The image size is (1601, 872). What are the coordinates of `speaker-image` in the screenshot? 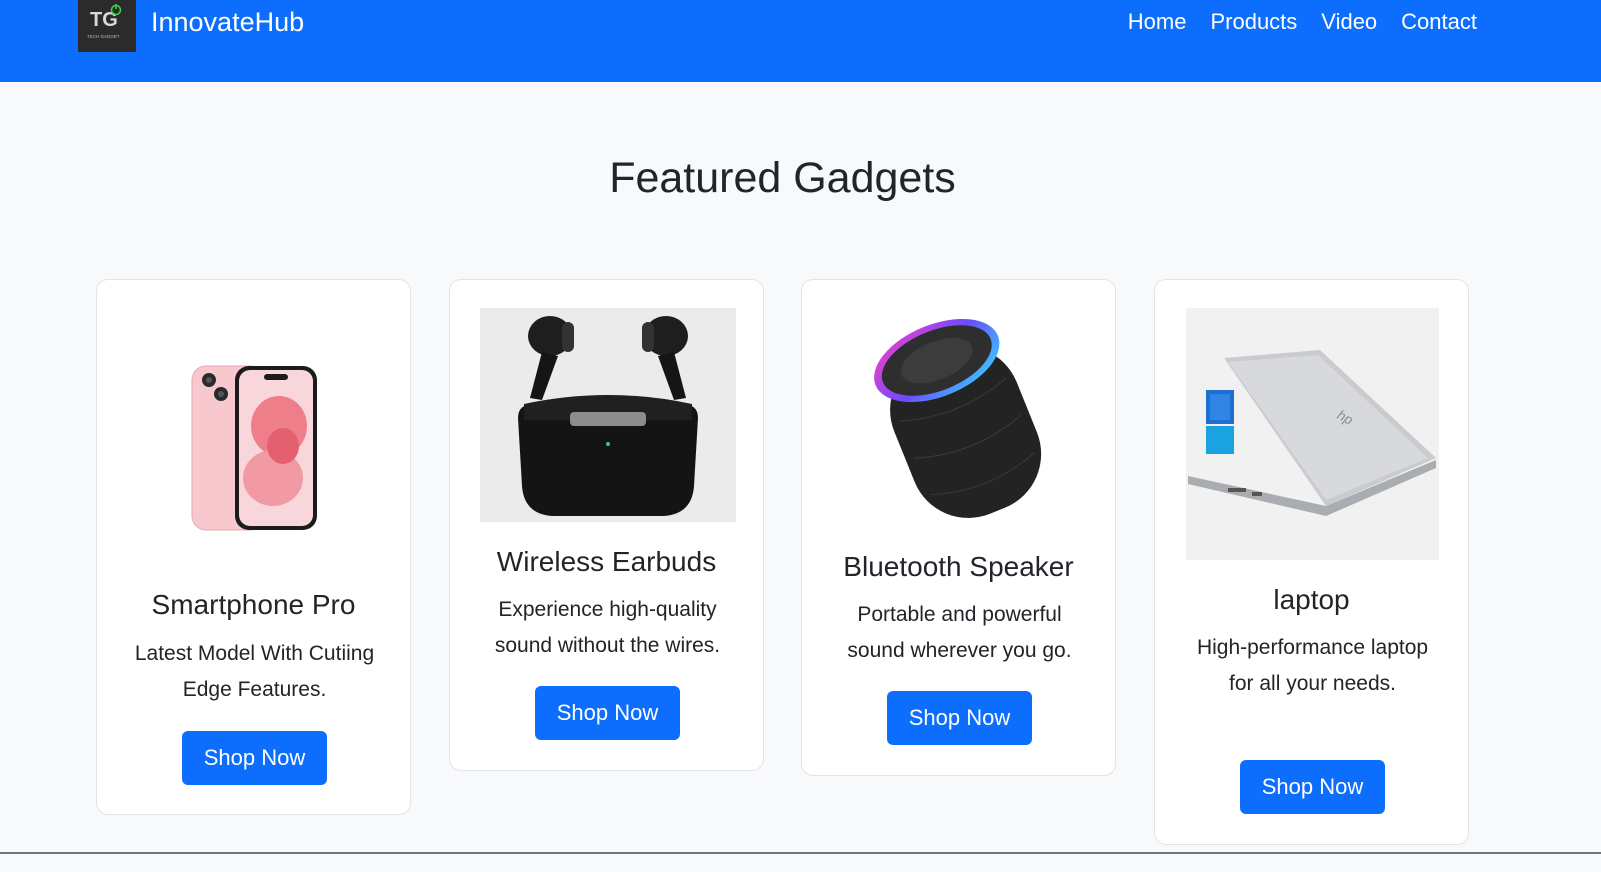 It's located at (960, 418).